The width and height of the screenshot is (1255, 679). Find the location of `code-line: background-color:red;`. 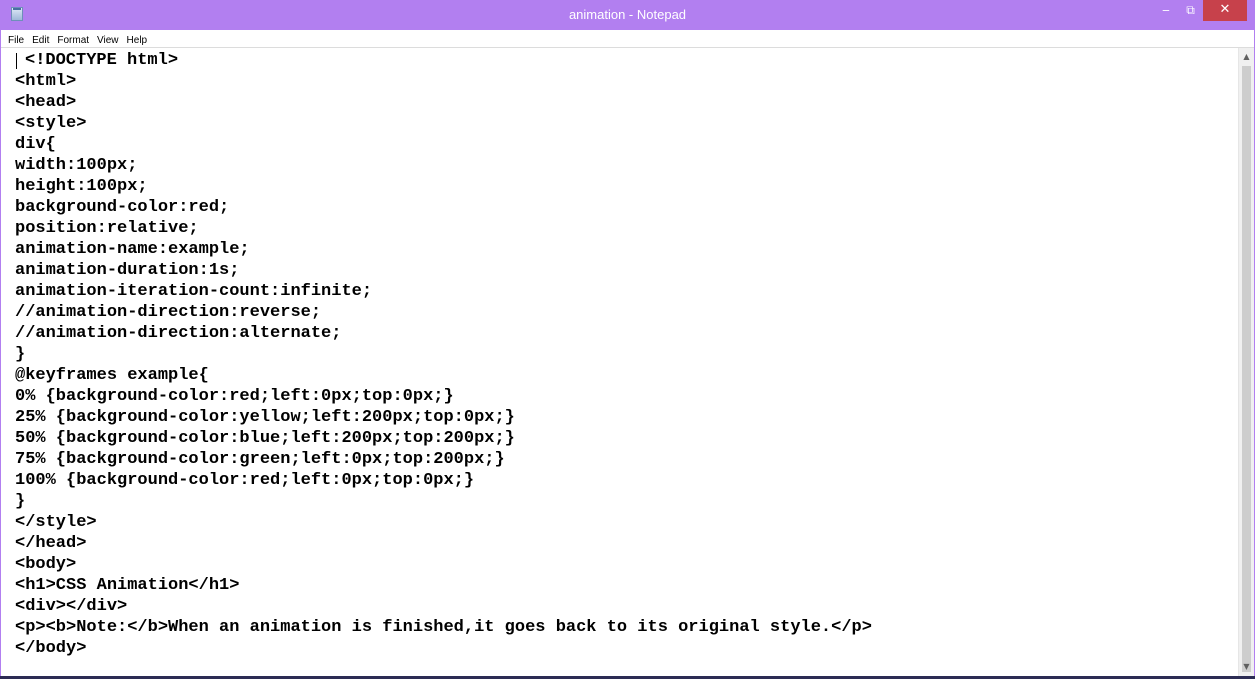

code-line: background-color:red; is located at coordinates (122, 207).